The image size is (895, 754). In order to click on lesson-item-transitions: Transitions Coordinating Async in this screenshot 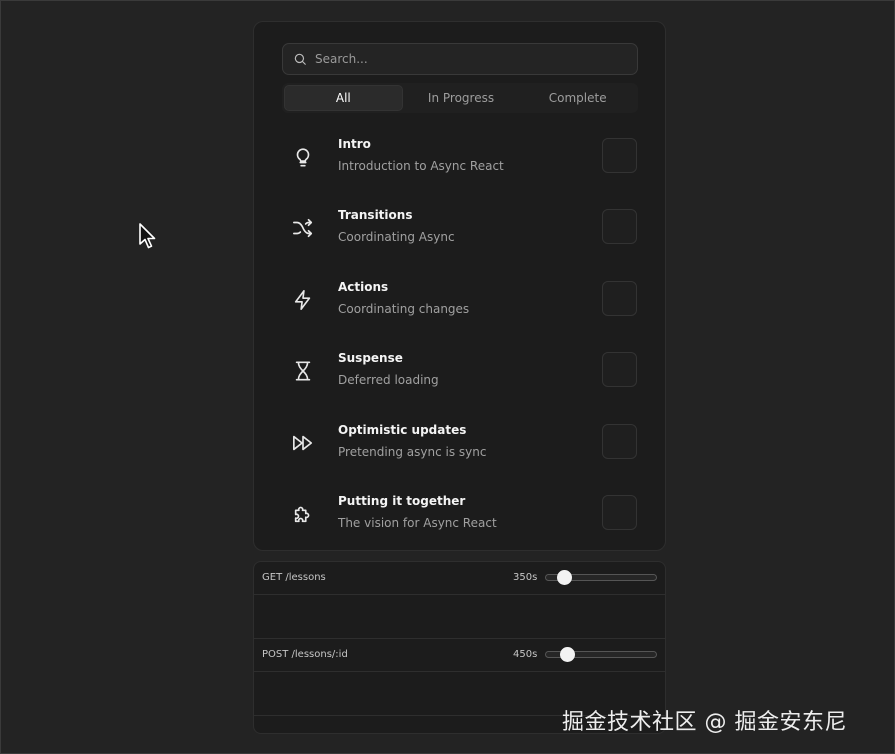, I will do `click(460, 229)`.